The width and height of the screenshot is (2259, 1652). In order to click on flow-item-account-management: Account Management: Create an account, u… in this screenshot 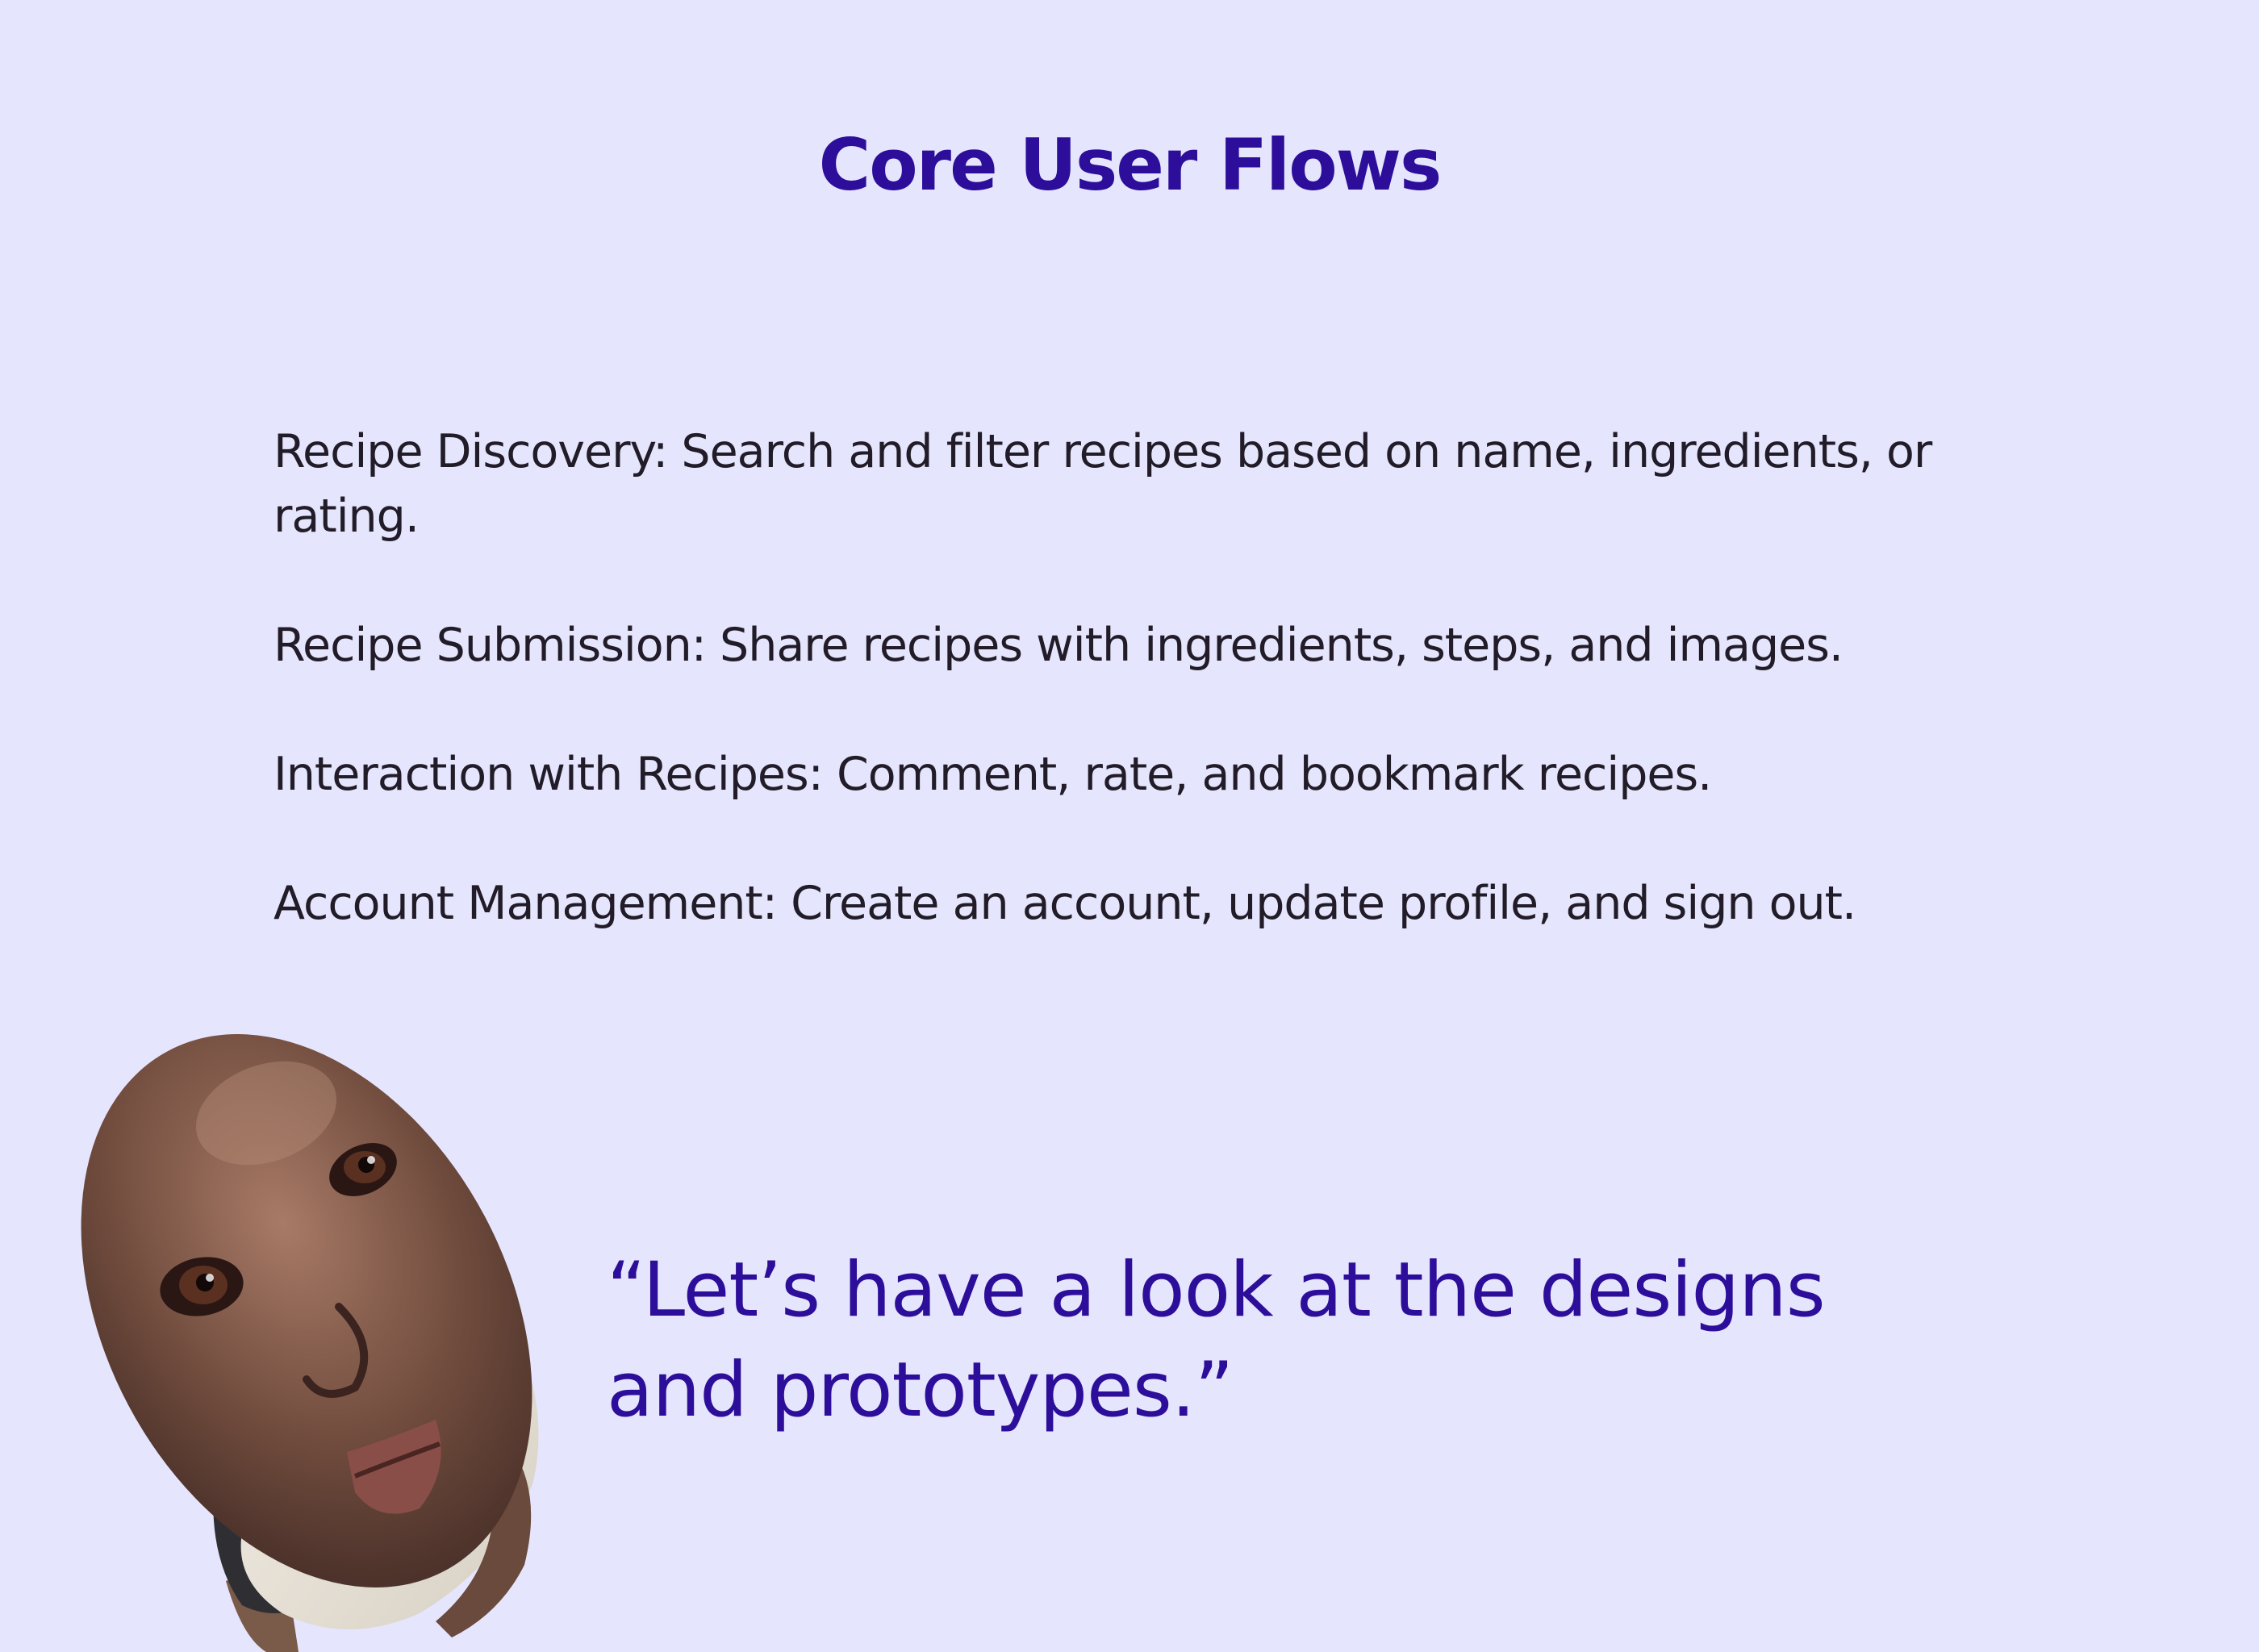, I will do `click(1065, 903)`.